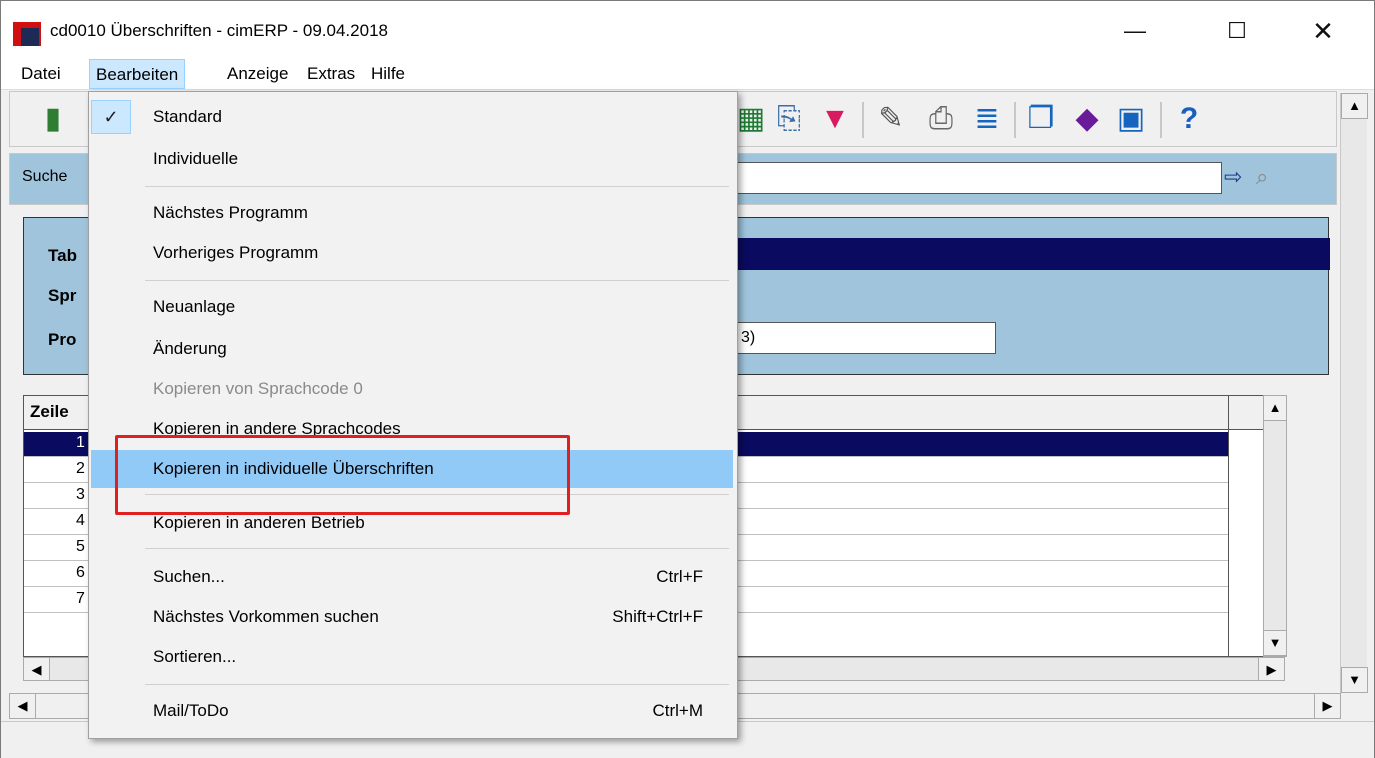  I want to click on print-icon: ⎙, so click(941, 119).